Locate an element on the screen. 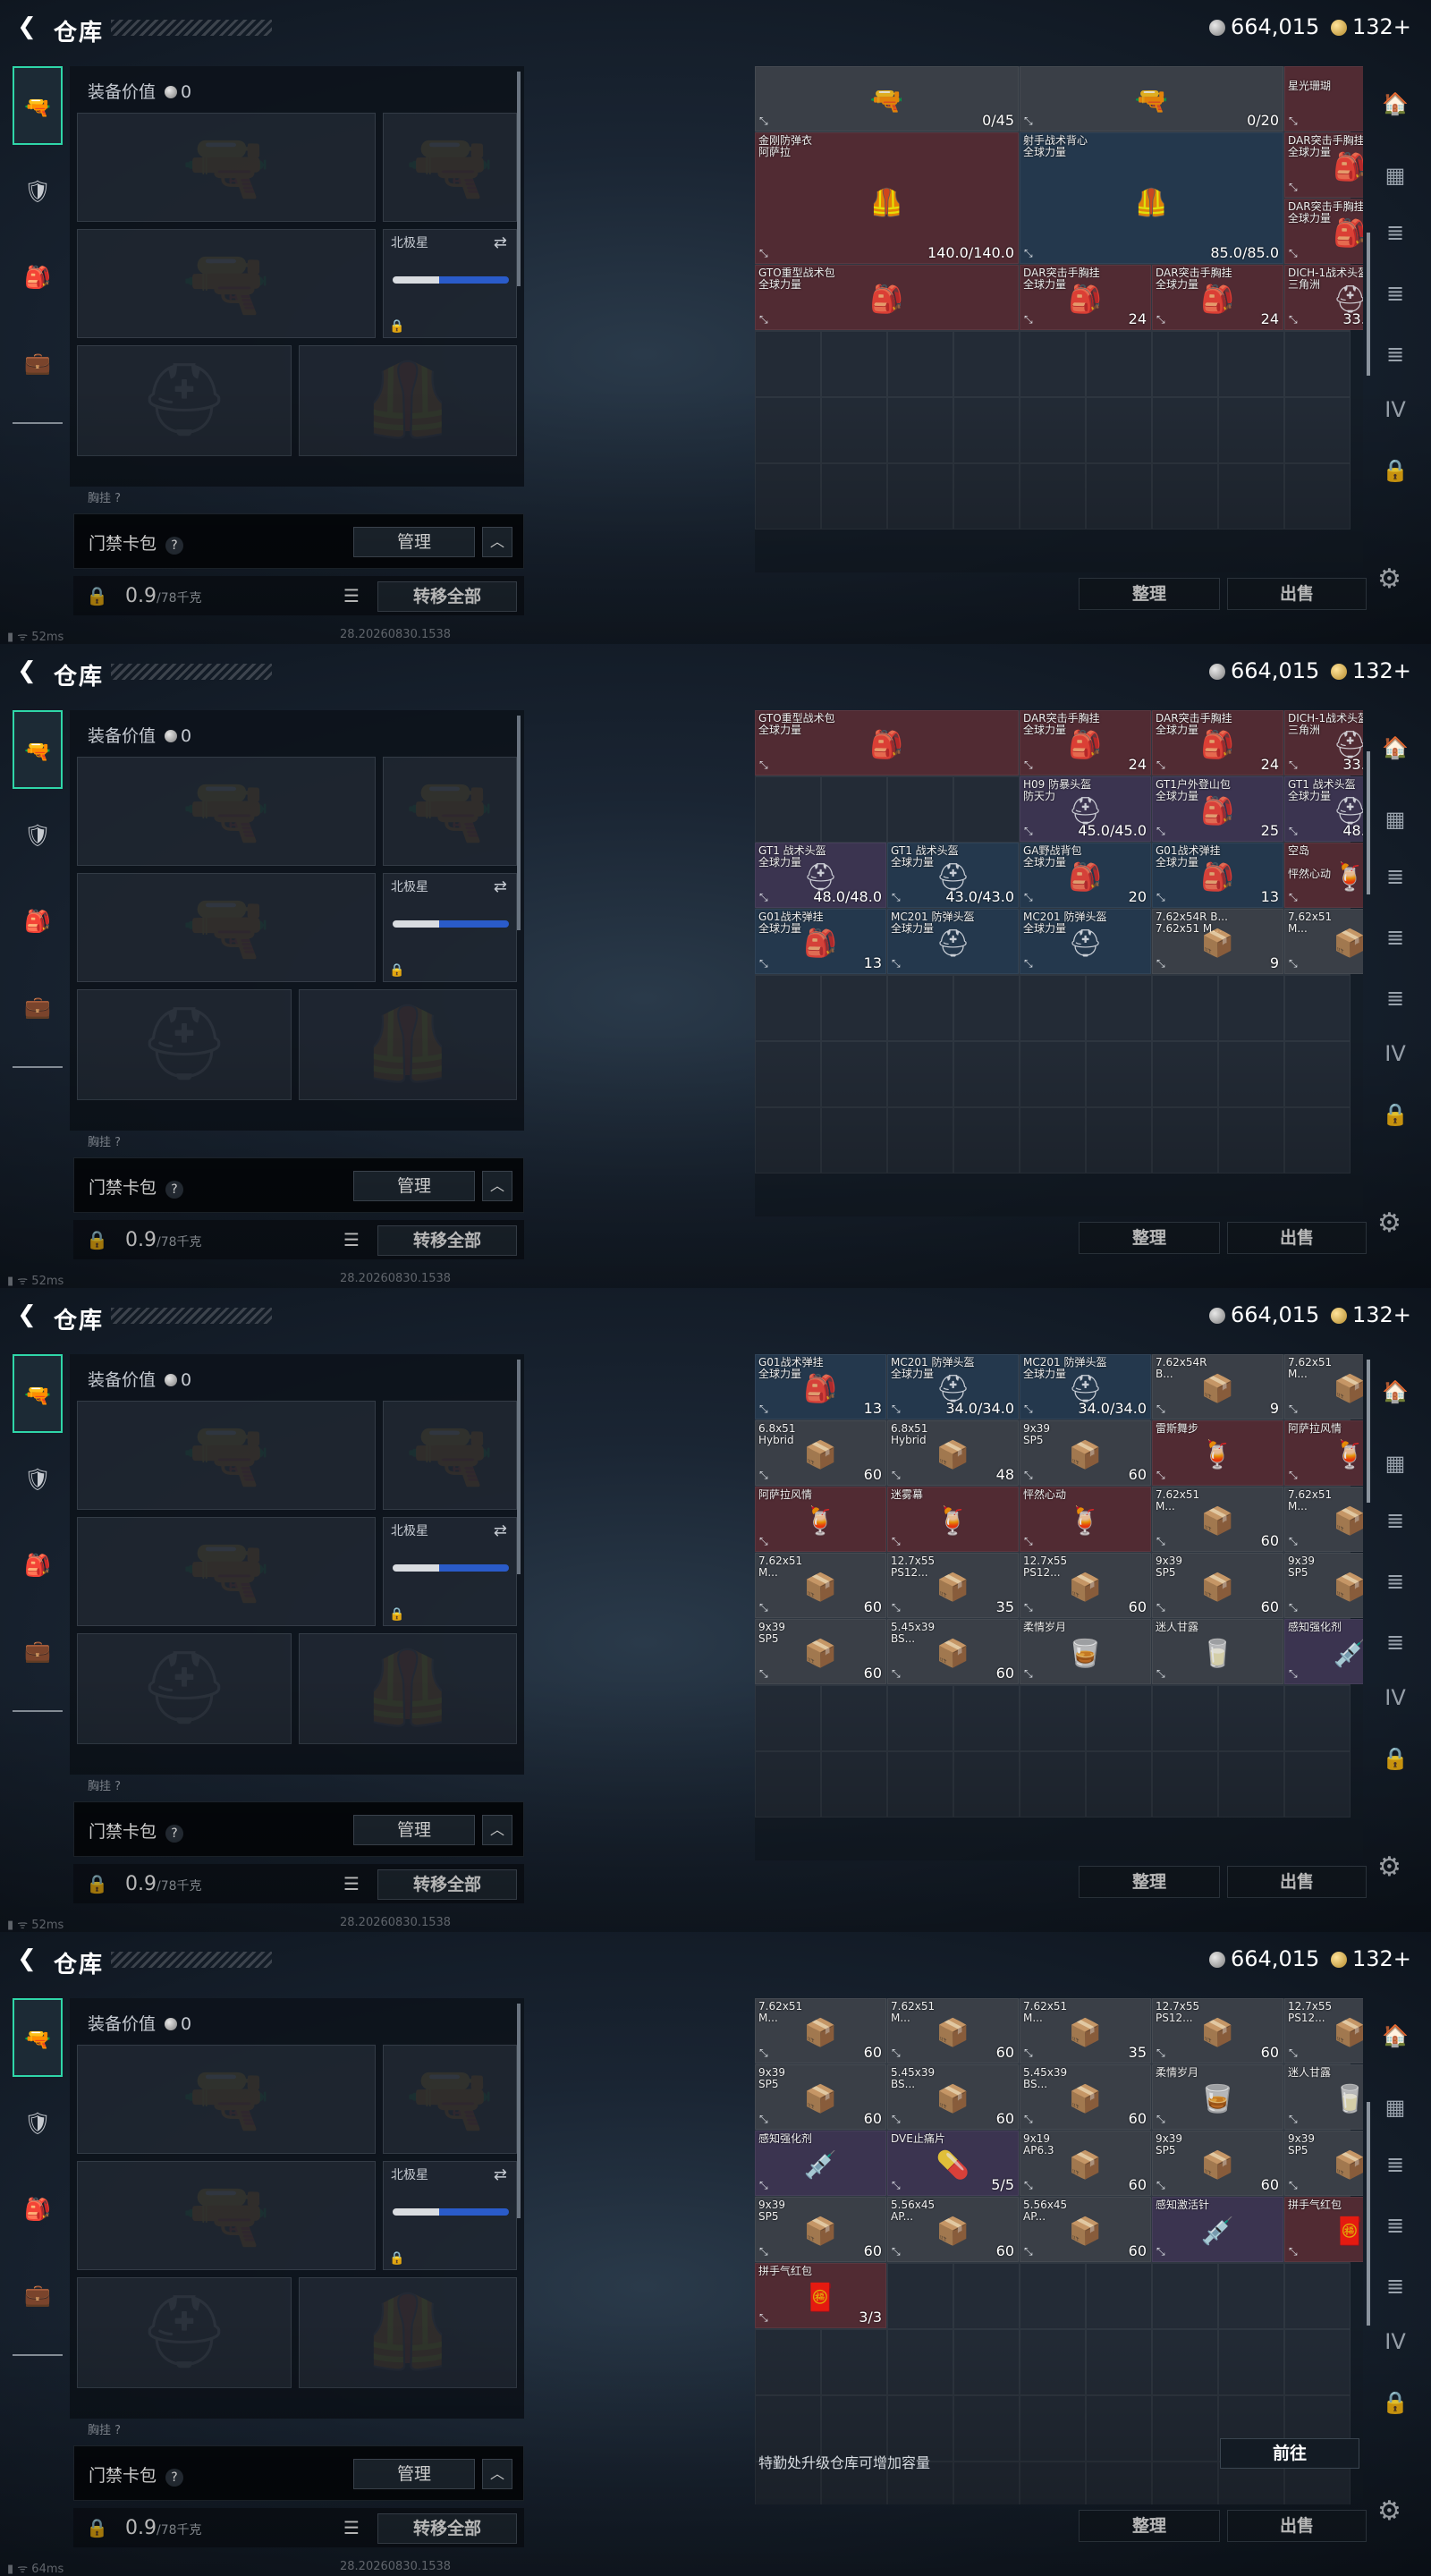 This screenshot has height=2576, width=1431. inventory-item: 迷雾幕 🍹 ⤡ is located at coordinates (953, 1519).